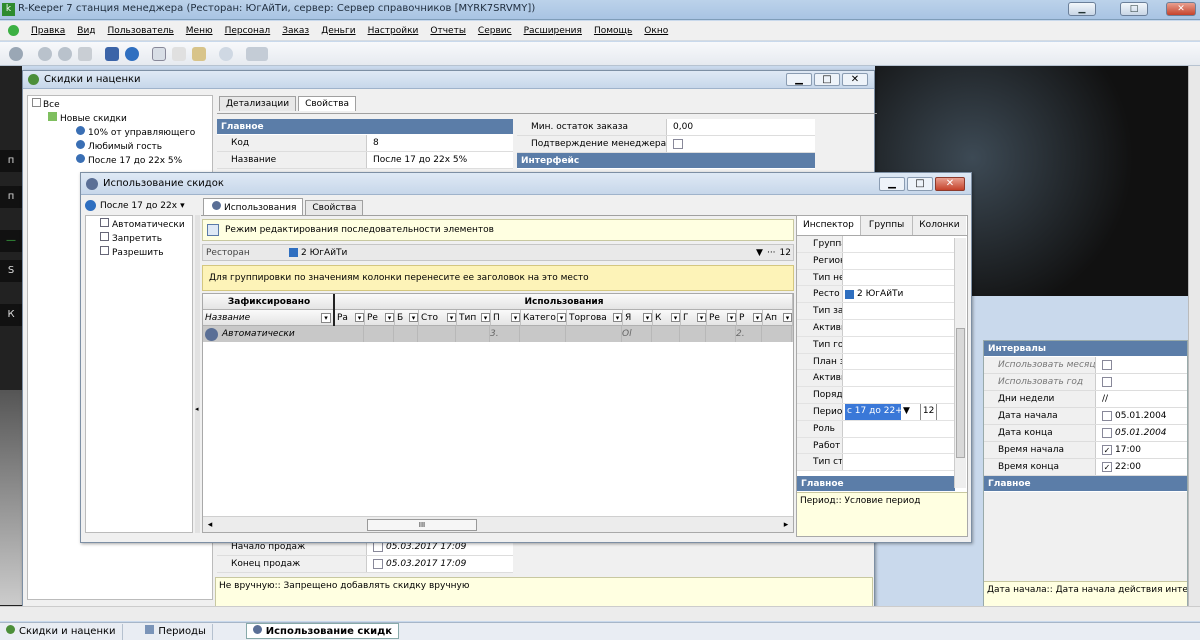  Describe the element at coordinates (1085, 433) in the screenshot. I see `interval-row: Дата конца 05.01.2004` at that location.